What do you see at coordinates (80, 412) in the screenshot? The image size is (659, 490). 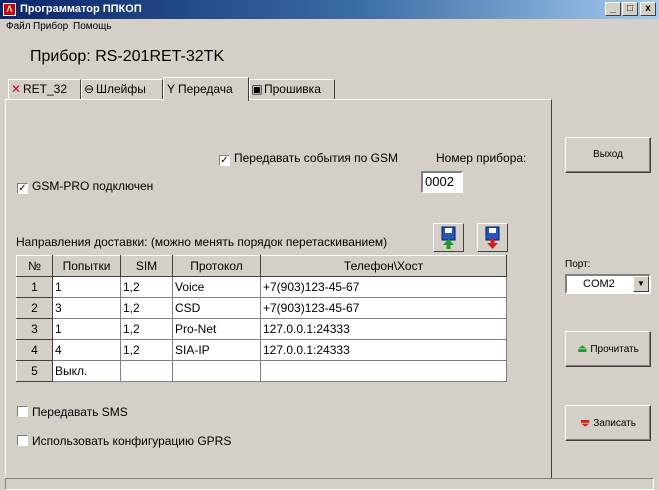 I see `send-sms-label: Передавать SMS` at bounding box center [80, 412].